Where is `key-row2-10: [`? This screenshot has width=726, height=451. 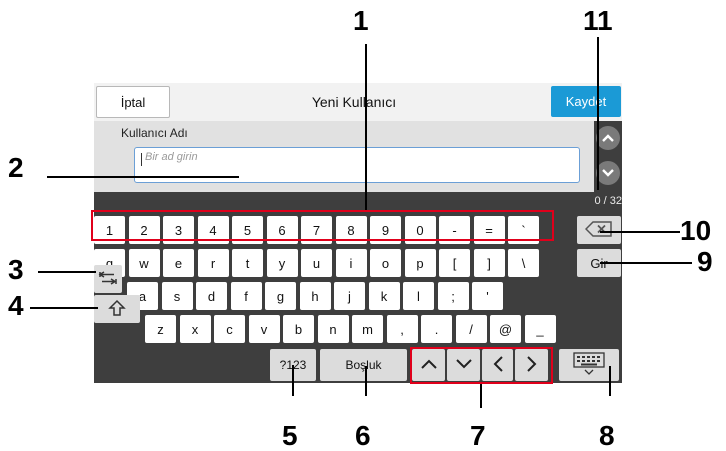
key-row2-10: [ is located at coordinates (454, 263).